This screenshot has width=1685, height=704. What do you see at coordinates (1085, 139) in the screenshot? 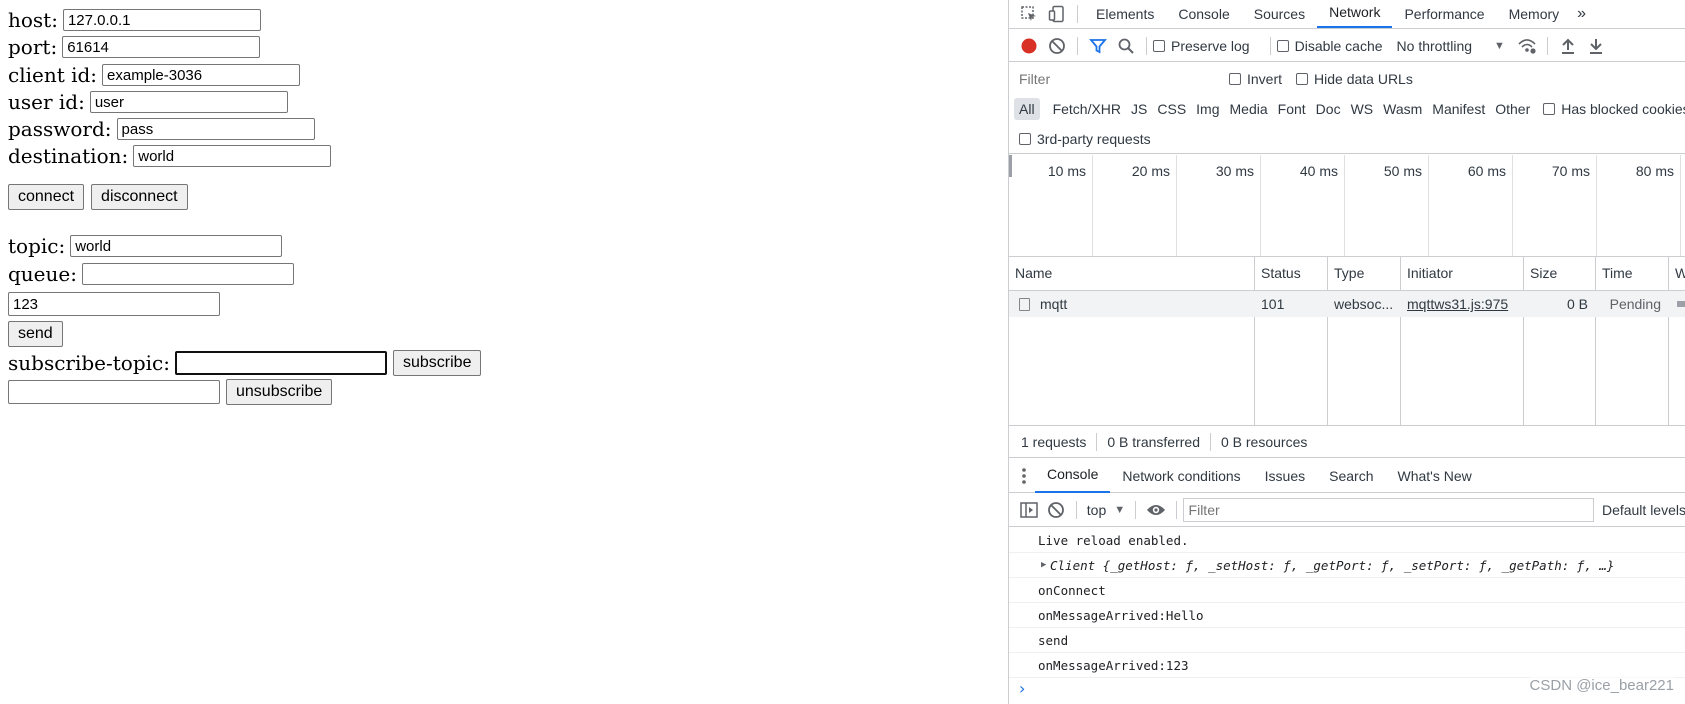
I see `third-party-checkbox: 3rd-party requests` at bounding box center [1085, 139].